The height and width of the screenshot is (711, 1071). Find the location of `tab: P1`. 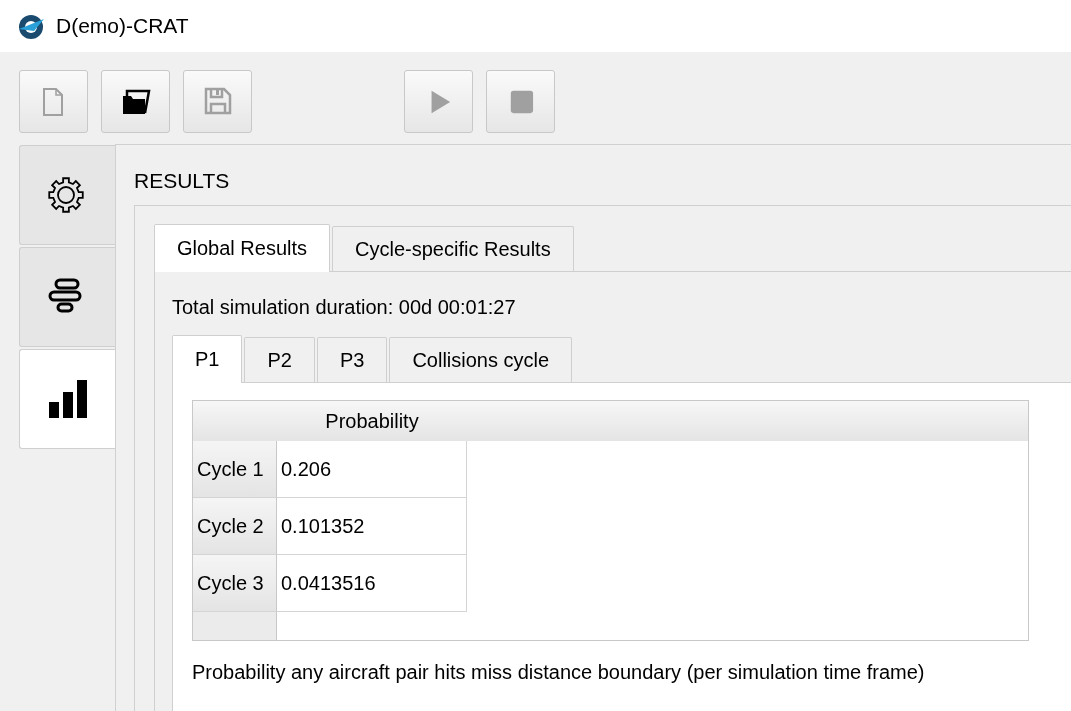

tab: P1 is located at coordinates (207, 358).